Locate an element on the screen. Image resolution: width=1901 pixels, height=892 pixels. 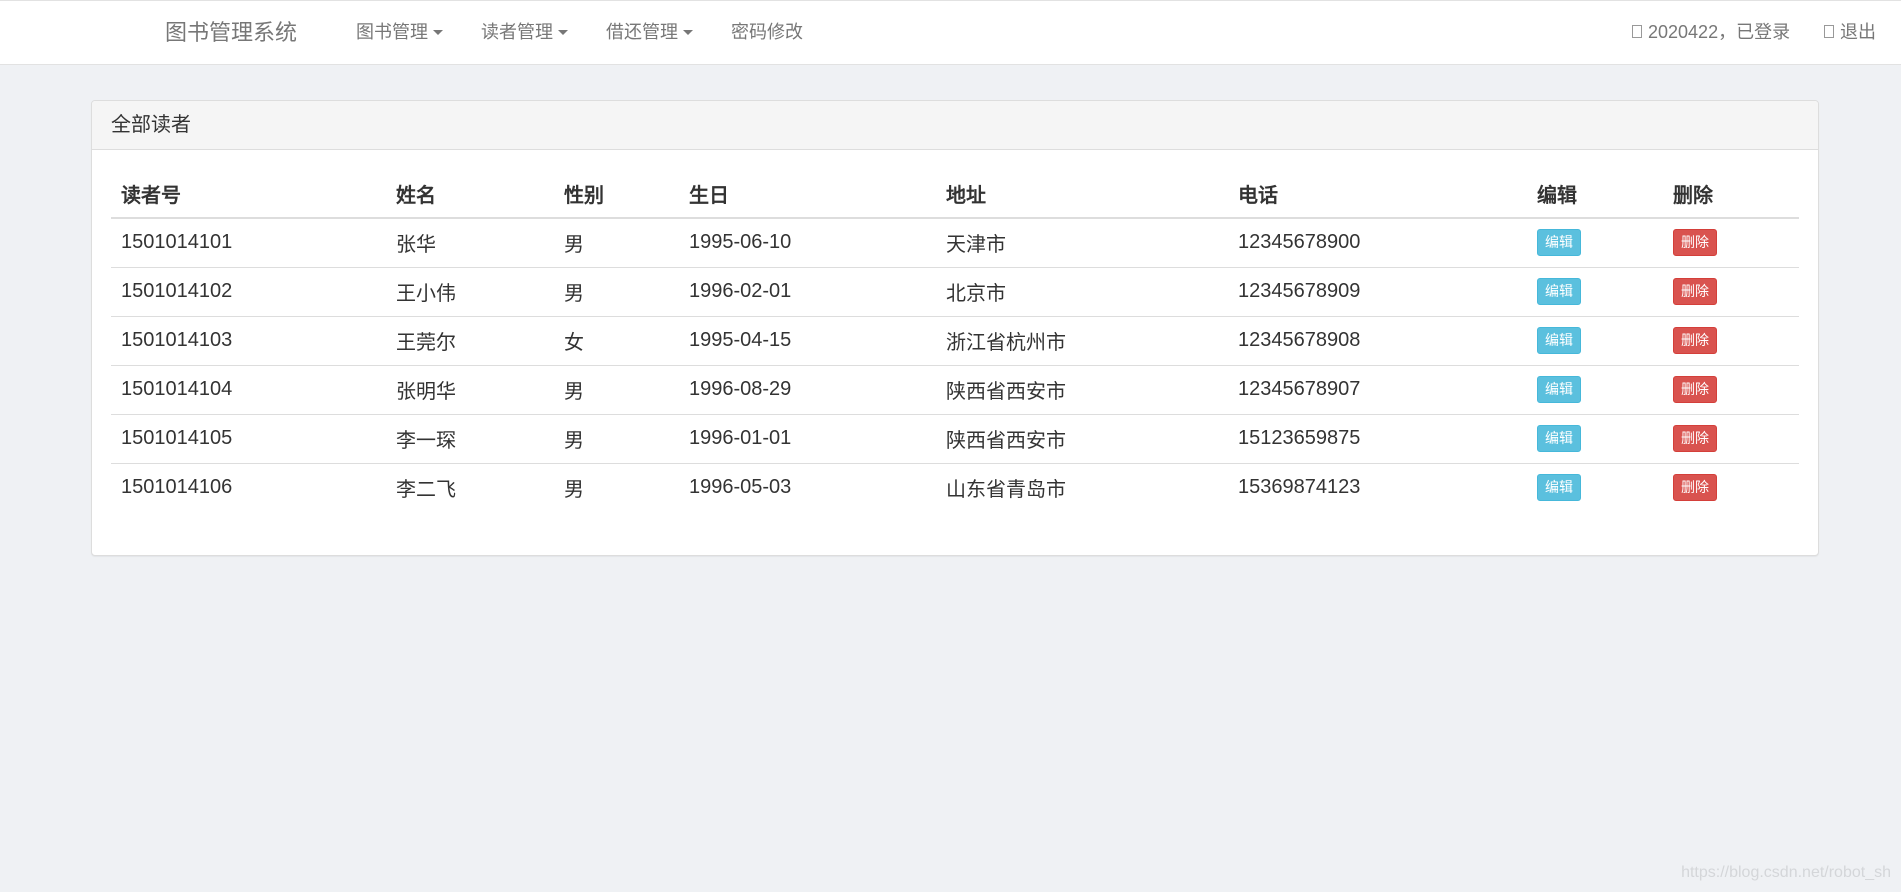
reader-id: 1501014104 is located at coordinates (248, 389).